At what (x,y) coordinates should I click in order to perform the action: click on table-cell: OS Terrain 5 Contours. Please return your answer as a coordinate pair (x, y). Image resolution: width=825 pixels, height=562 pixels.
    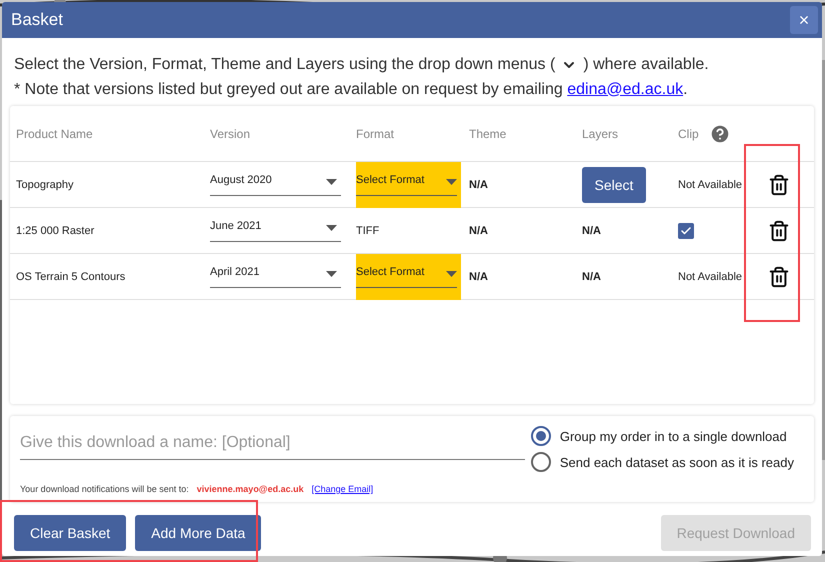
    Looking at the image, I should click on (107, 277).